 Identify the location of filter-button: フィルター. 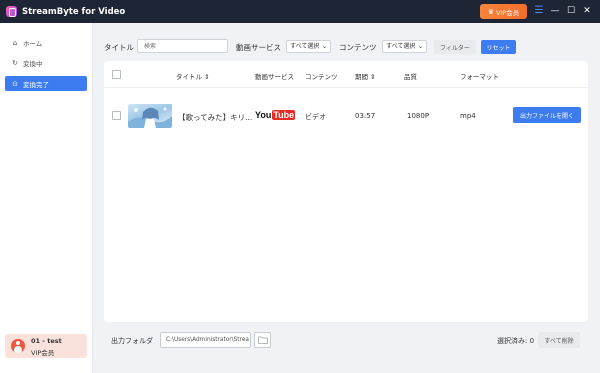
(455, 47).